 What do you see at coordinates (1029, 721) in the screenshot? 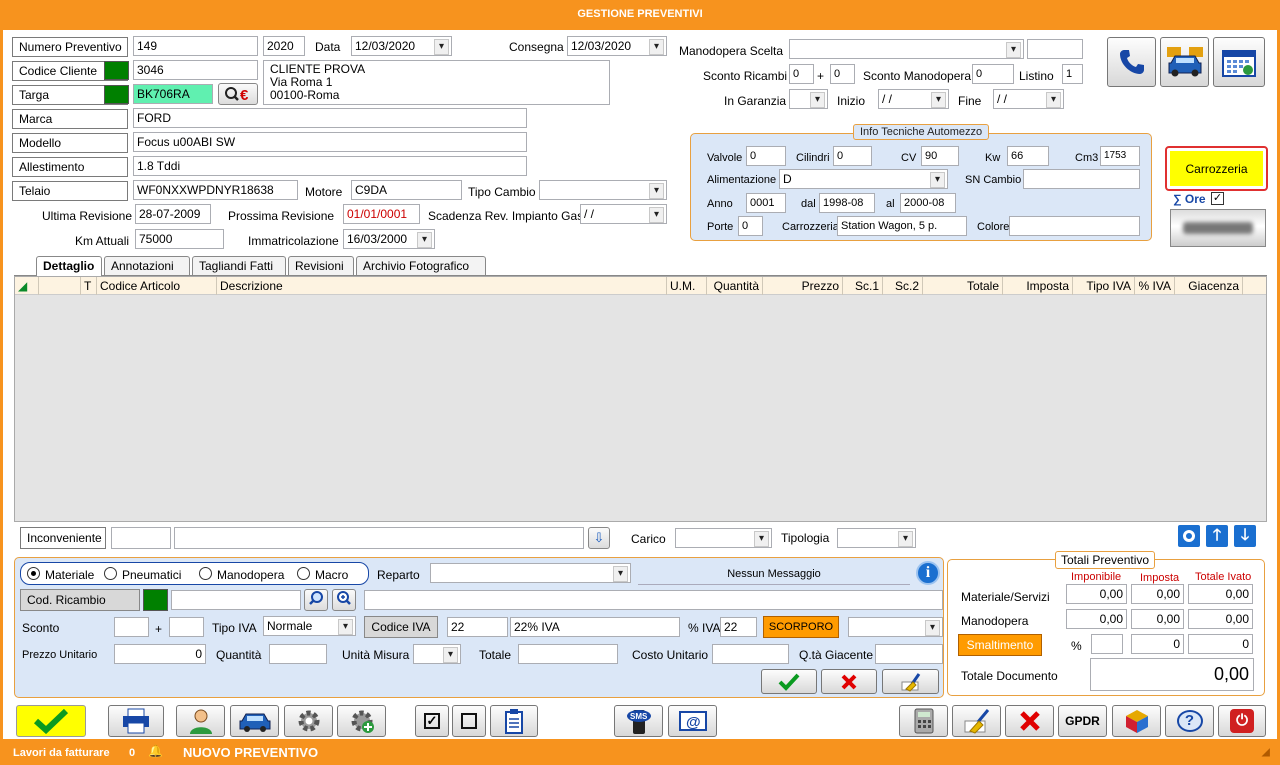
I see `cancel-icon` at bounding box center [1029, 721].